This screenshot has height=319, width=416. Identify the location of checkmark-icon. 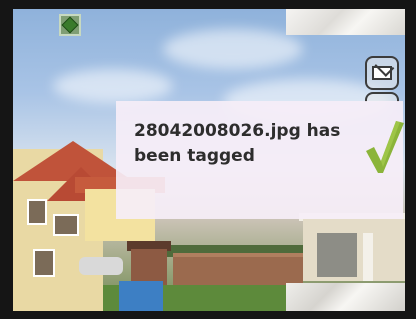
(385, 147).